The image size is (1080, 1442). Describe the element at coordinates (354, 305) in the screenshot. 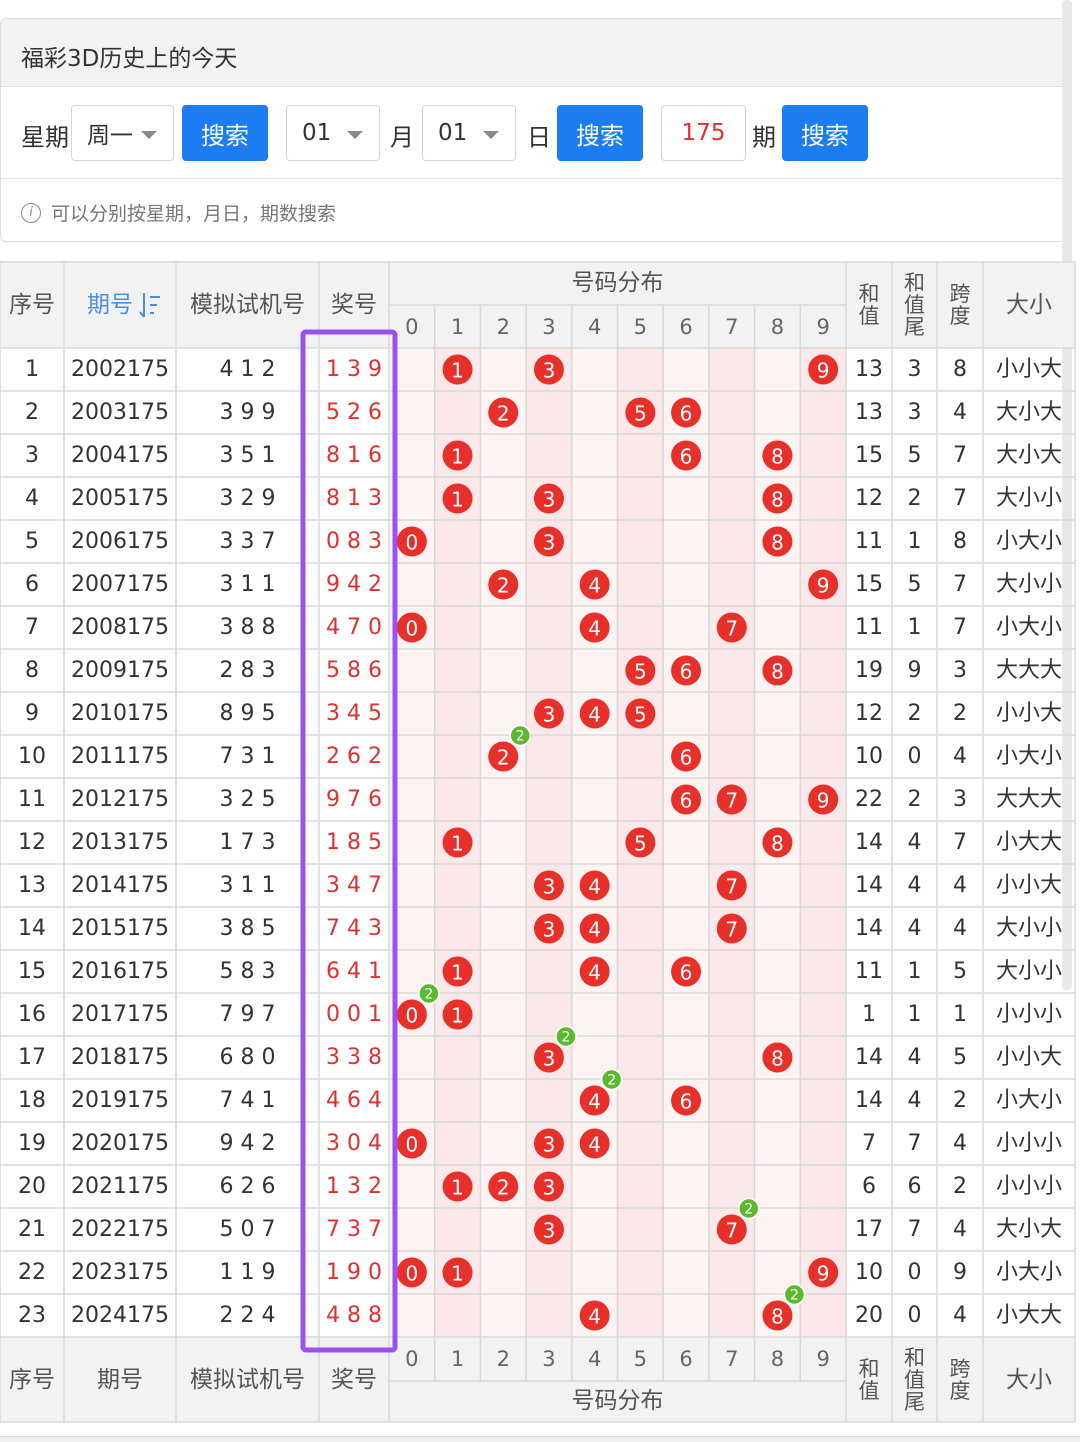

I see `header-prize: 奖号` at that location.